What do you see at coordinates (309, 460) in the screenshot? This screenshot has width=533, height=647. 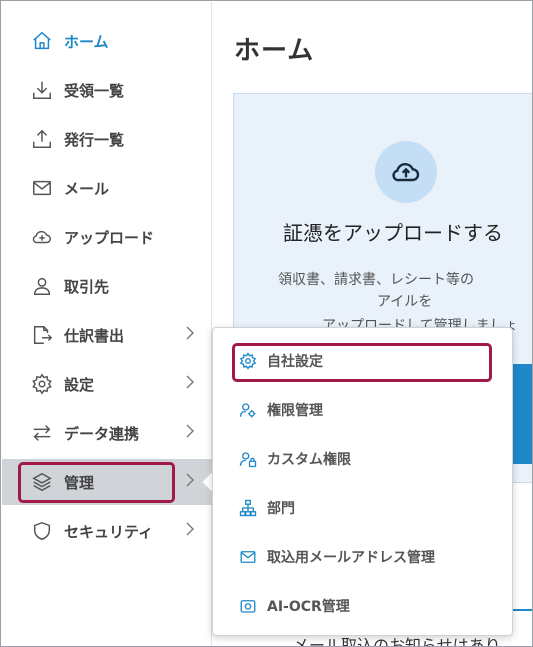 I see `menu-item-label: カスタム権限` at bounding box center [309, 460].